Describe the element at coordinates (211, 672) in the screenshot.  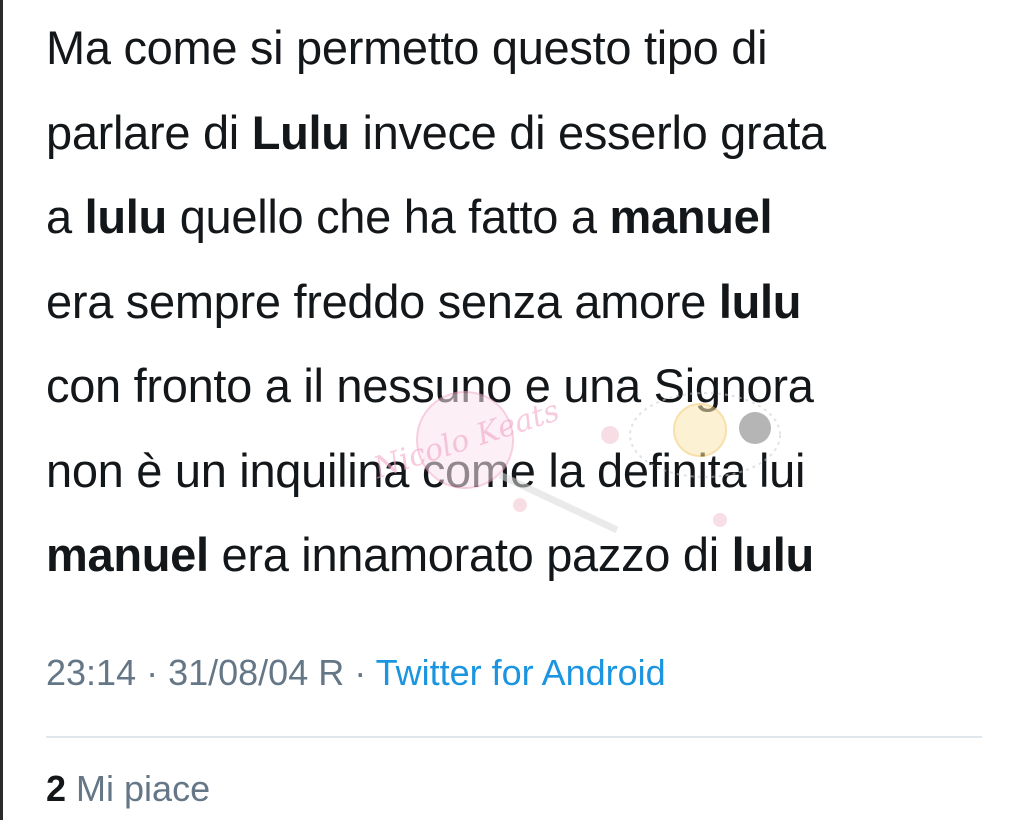
I see `tweet-timestamp: 23:14 · 31/08/04 R ·` at that location.